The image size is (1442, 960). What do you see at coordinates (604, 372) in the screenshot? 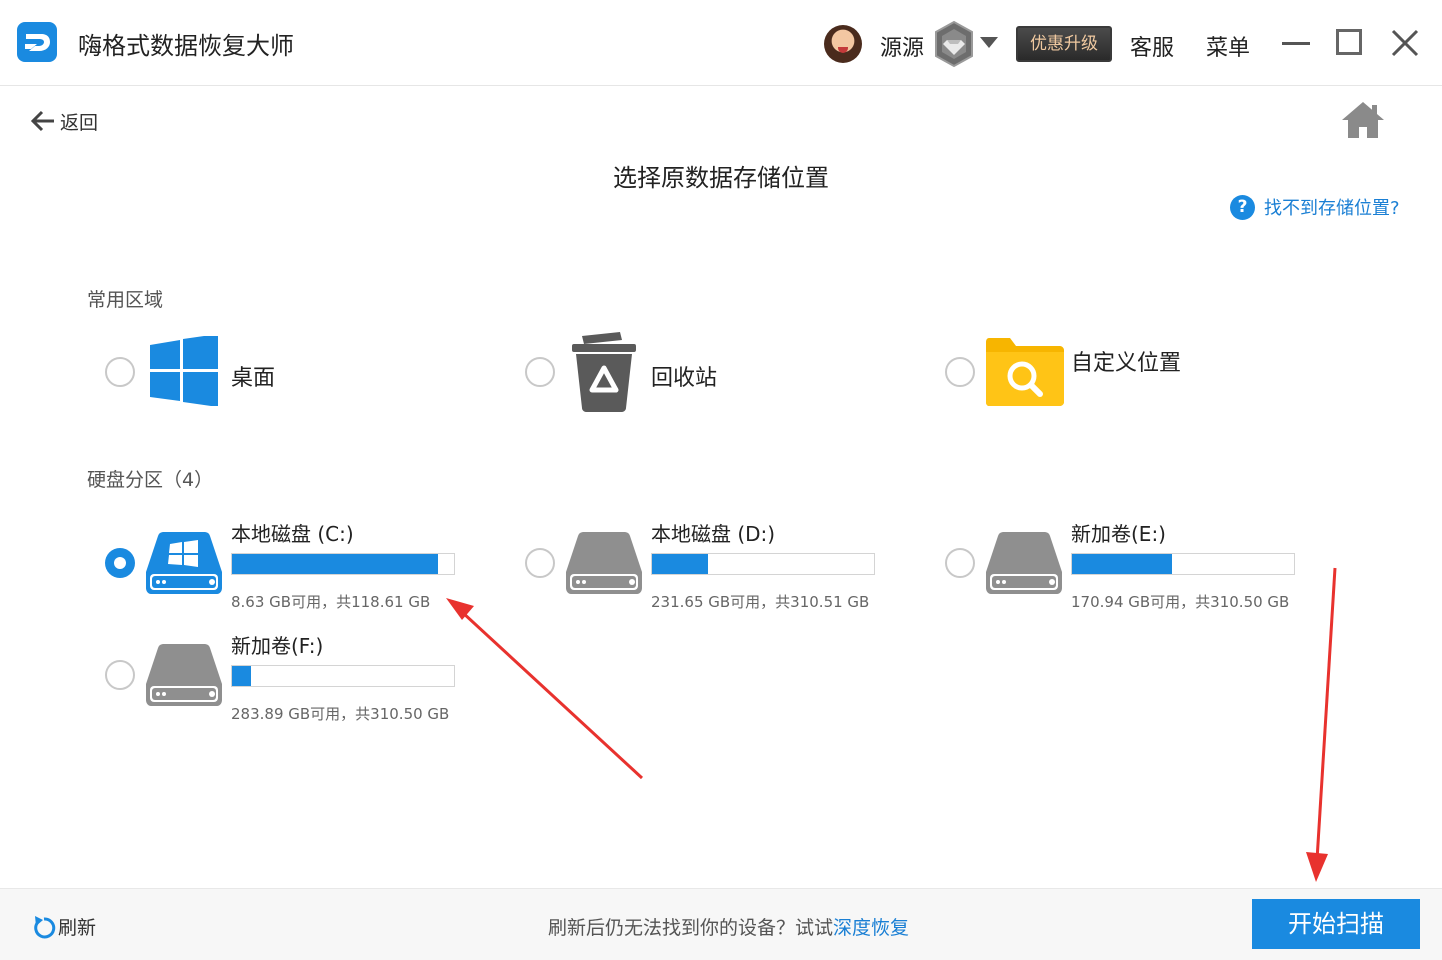
I see `recycle-bin-icon` at bounding box center [604, 372].